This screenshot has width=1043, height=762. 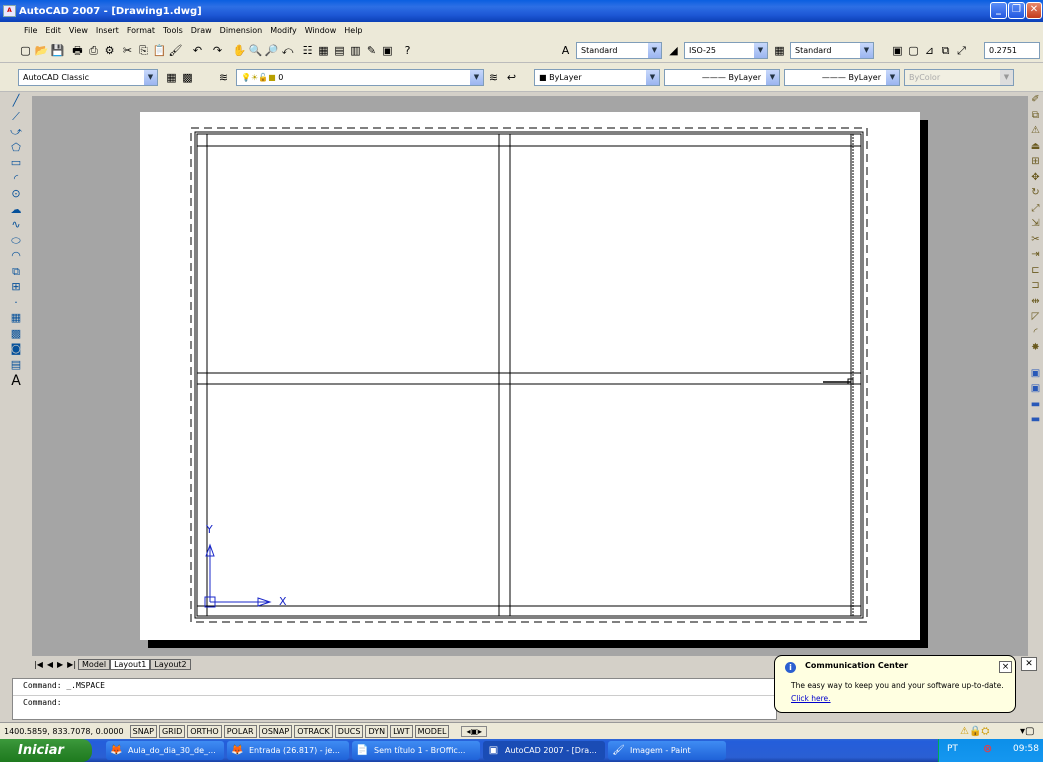 I want to click on task-paint: 🖌 Imagem - Paint, so click(x=667, y=750).